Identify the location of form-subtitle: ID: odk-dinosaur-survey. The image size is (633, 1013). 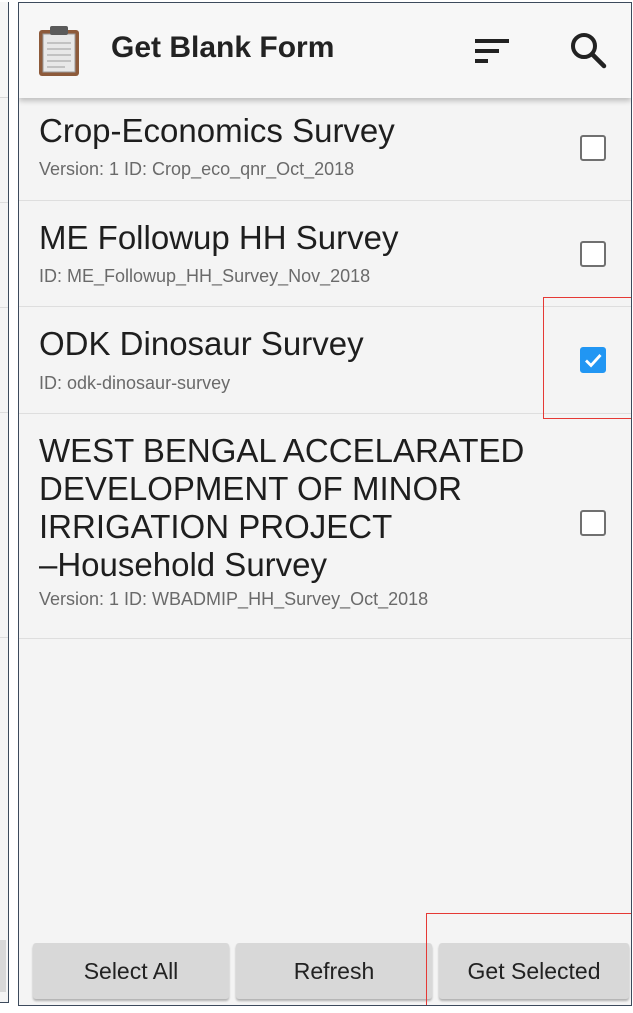
(135, 383).